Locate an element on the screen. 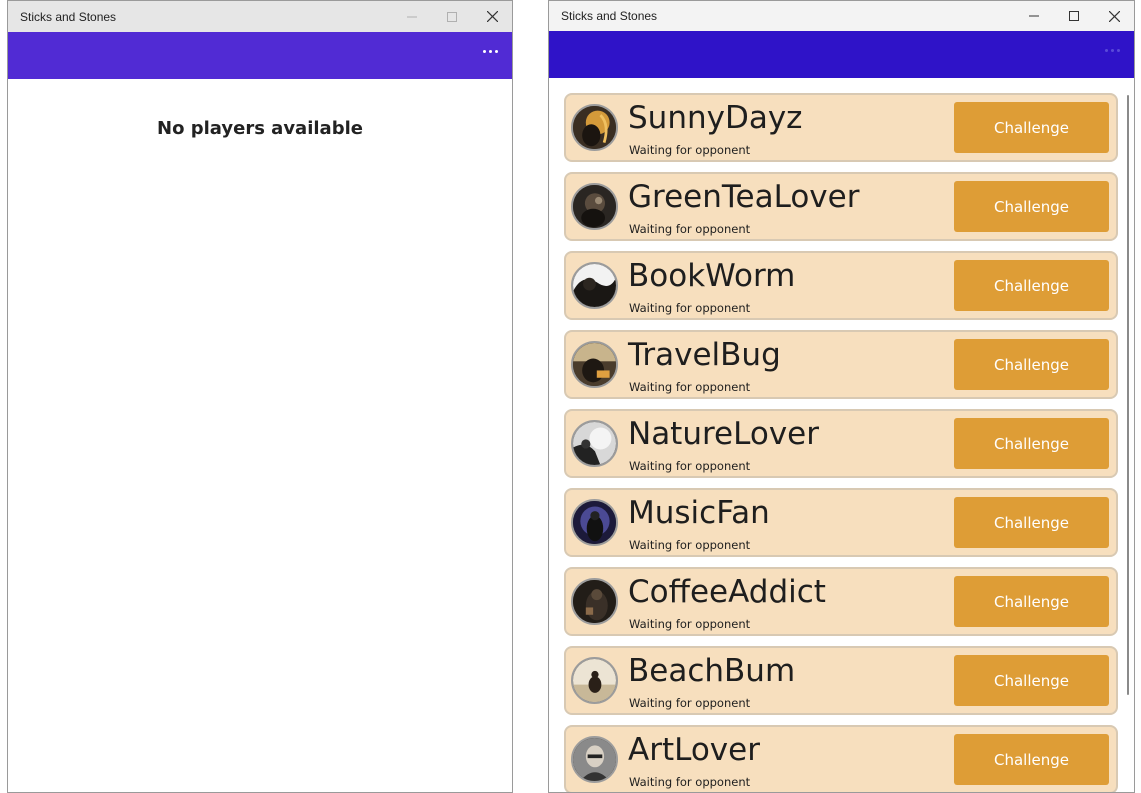 The height and width of the screenshot is (793, 1141). empty-players-message: No players available is located at coordinates (260, 128).